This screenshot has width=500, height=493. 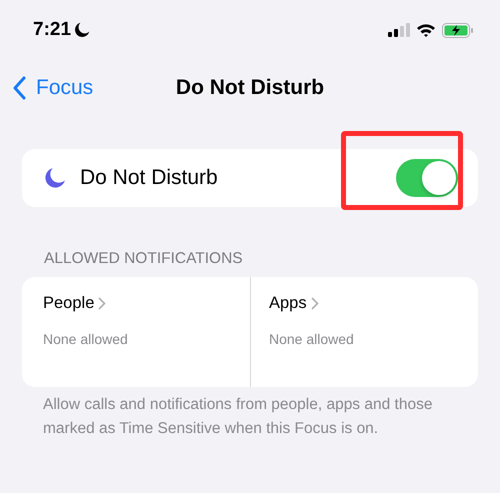 What do you see at coordinates (251, 417) in the screenshot?
I see `section-footer: Allow calls and notifications from people, apps and those marked as Time Sensitive when this Focus is on.` at bounding box center [251, 417].